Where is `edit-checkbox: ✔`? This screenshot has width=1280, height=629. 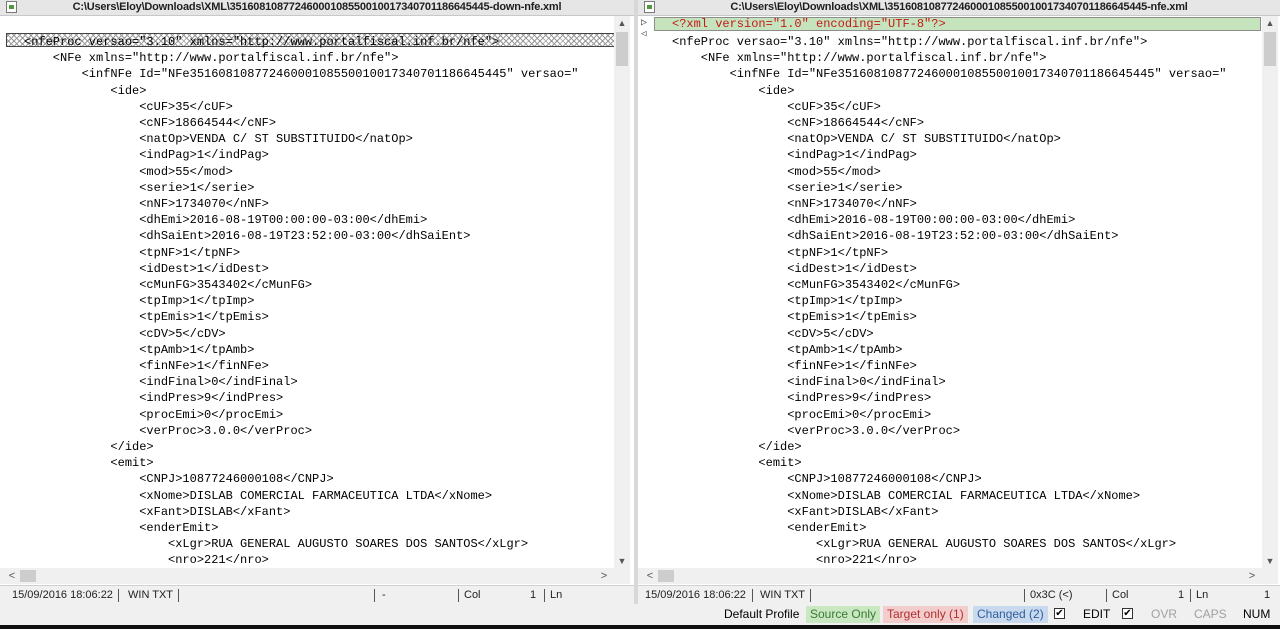 edit-checkbox: ✔ is located at coordinates (1059, 613).